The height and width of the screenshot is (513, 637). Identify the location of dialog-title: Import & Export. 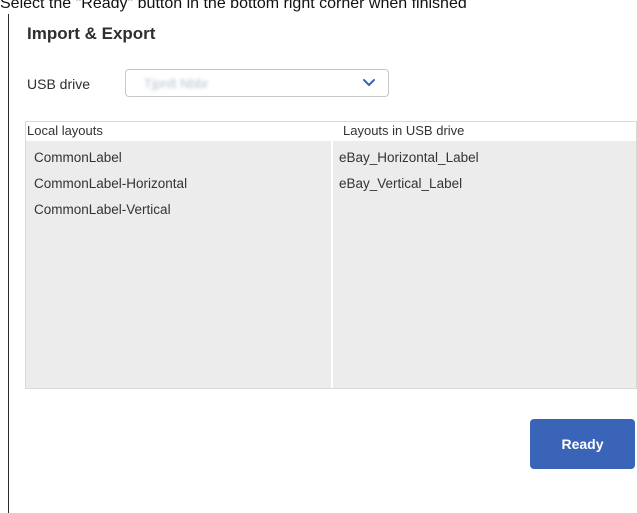
(91, 33).